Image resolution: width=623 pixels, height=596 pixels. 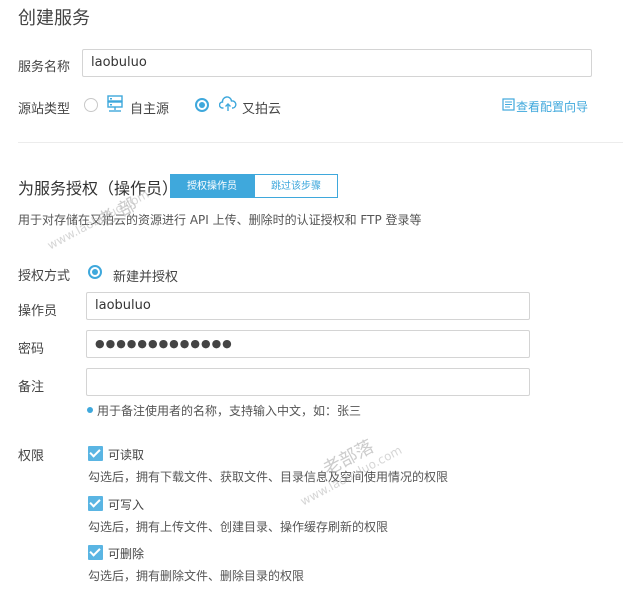 I want to click on radio-upyun-source, so click(x=202, y=105).